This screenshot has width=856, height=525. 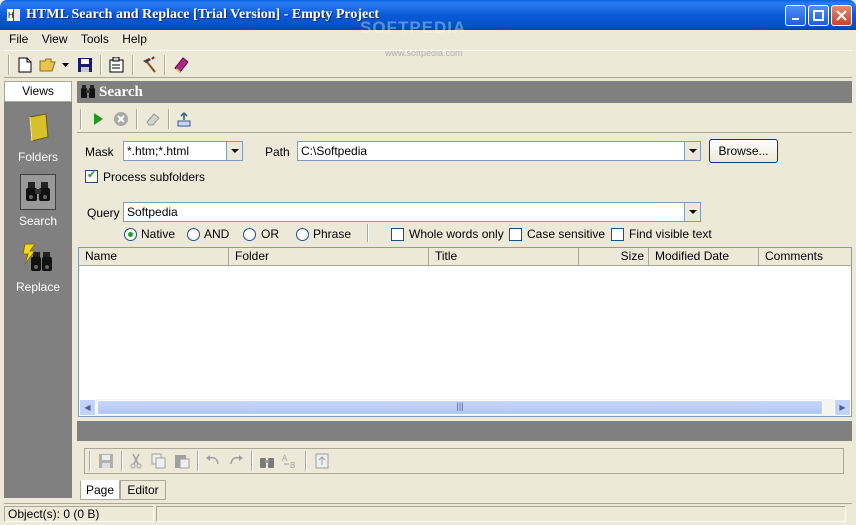 I want to click on scrollbar-thumb: |||, so click(x=460, y=407).